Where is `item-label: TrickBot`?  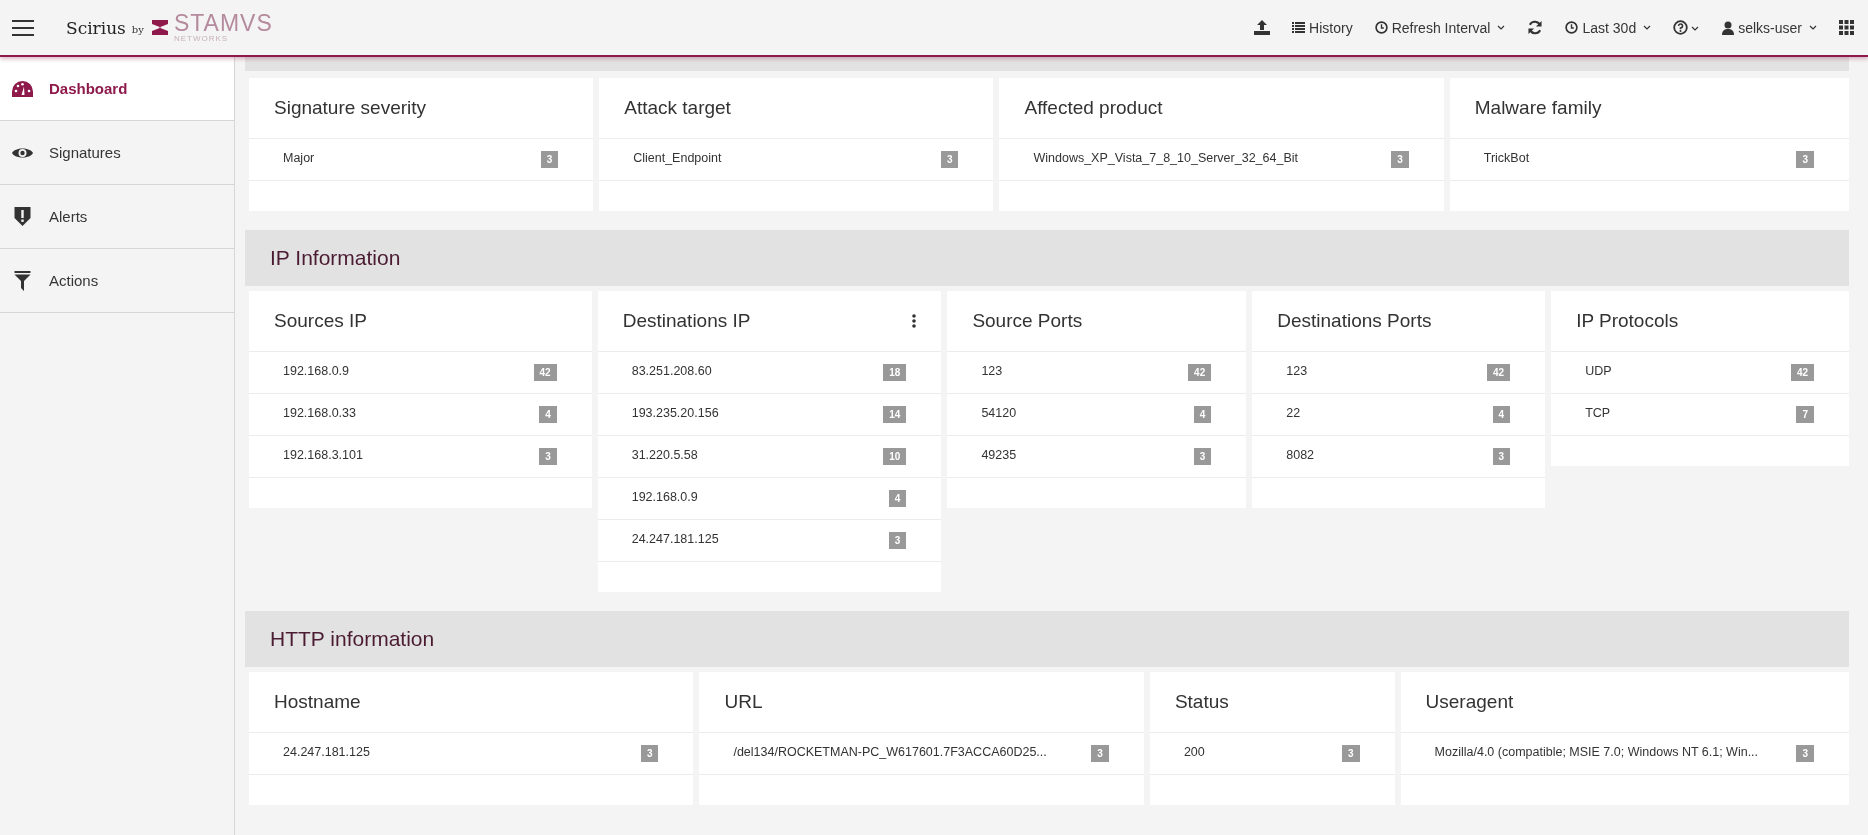
item-label: TrickBot is located at coordinates (1506, 158).